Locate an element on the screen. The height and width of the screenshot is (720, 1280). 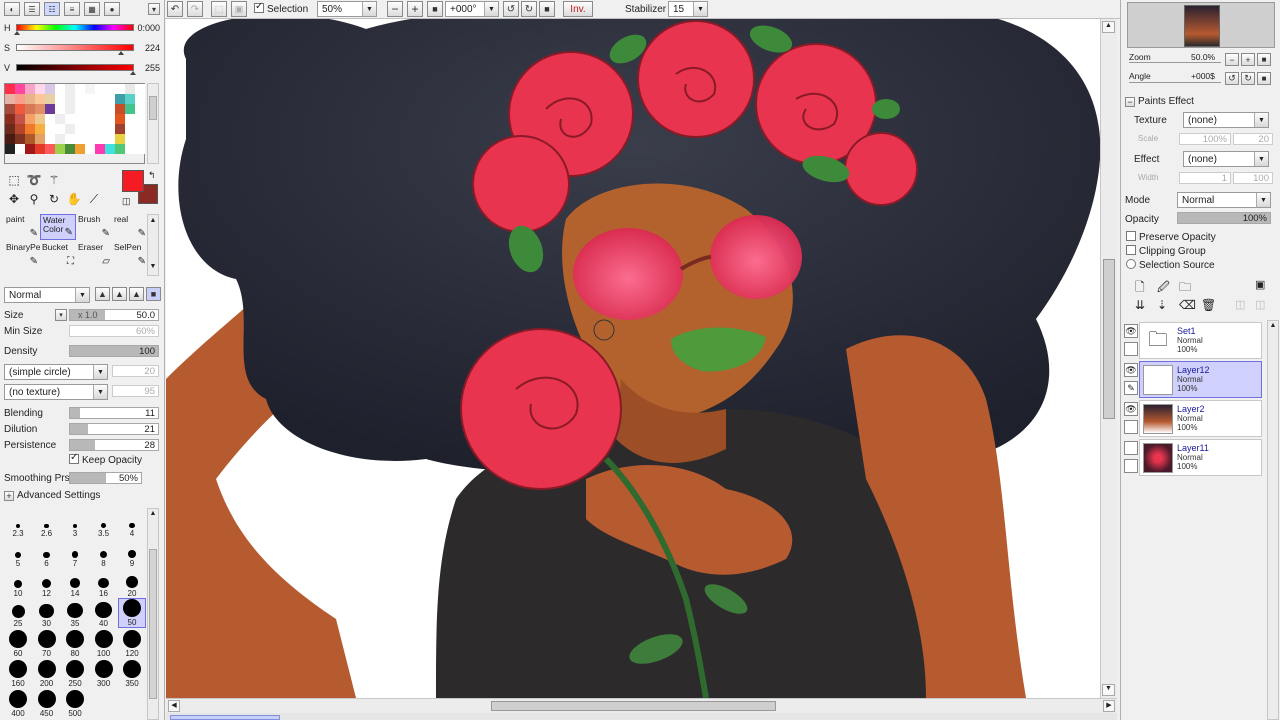
rect-select-icon: ⬚ is located at coordinates (14, 180).